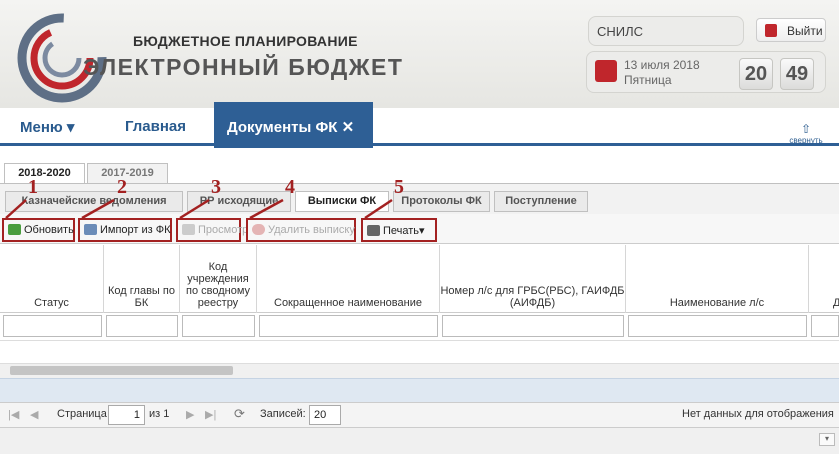 Image resolution: width=839 pixels, height=454 pixels. What do you see at coordinates (82, 414) in the screenshot?
I see `page-label: Страница` at bounding box center [82, 414].